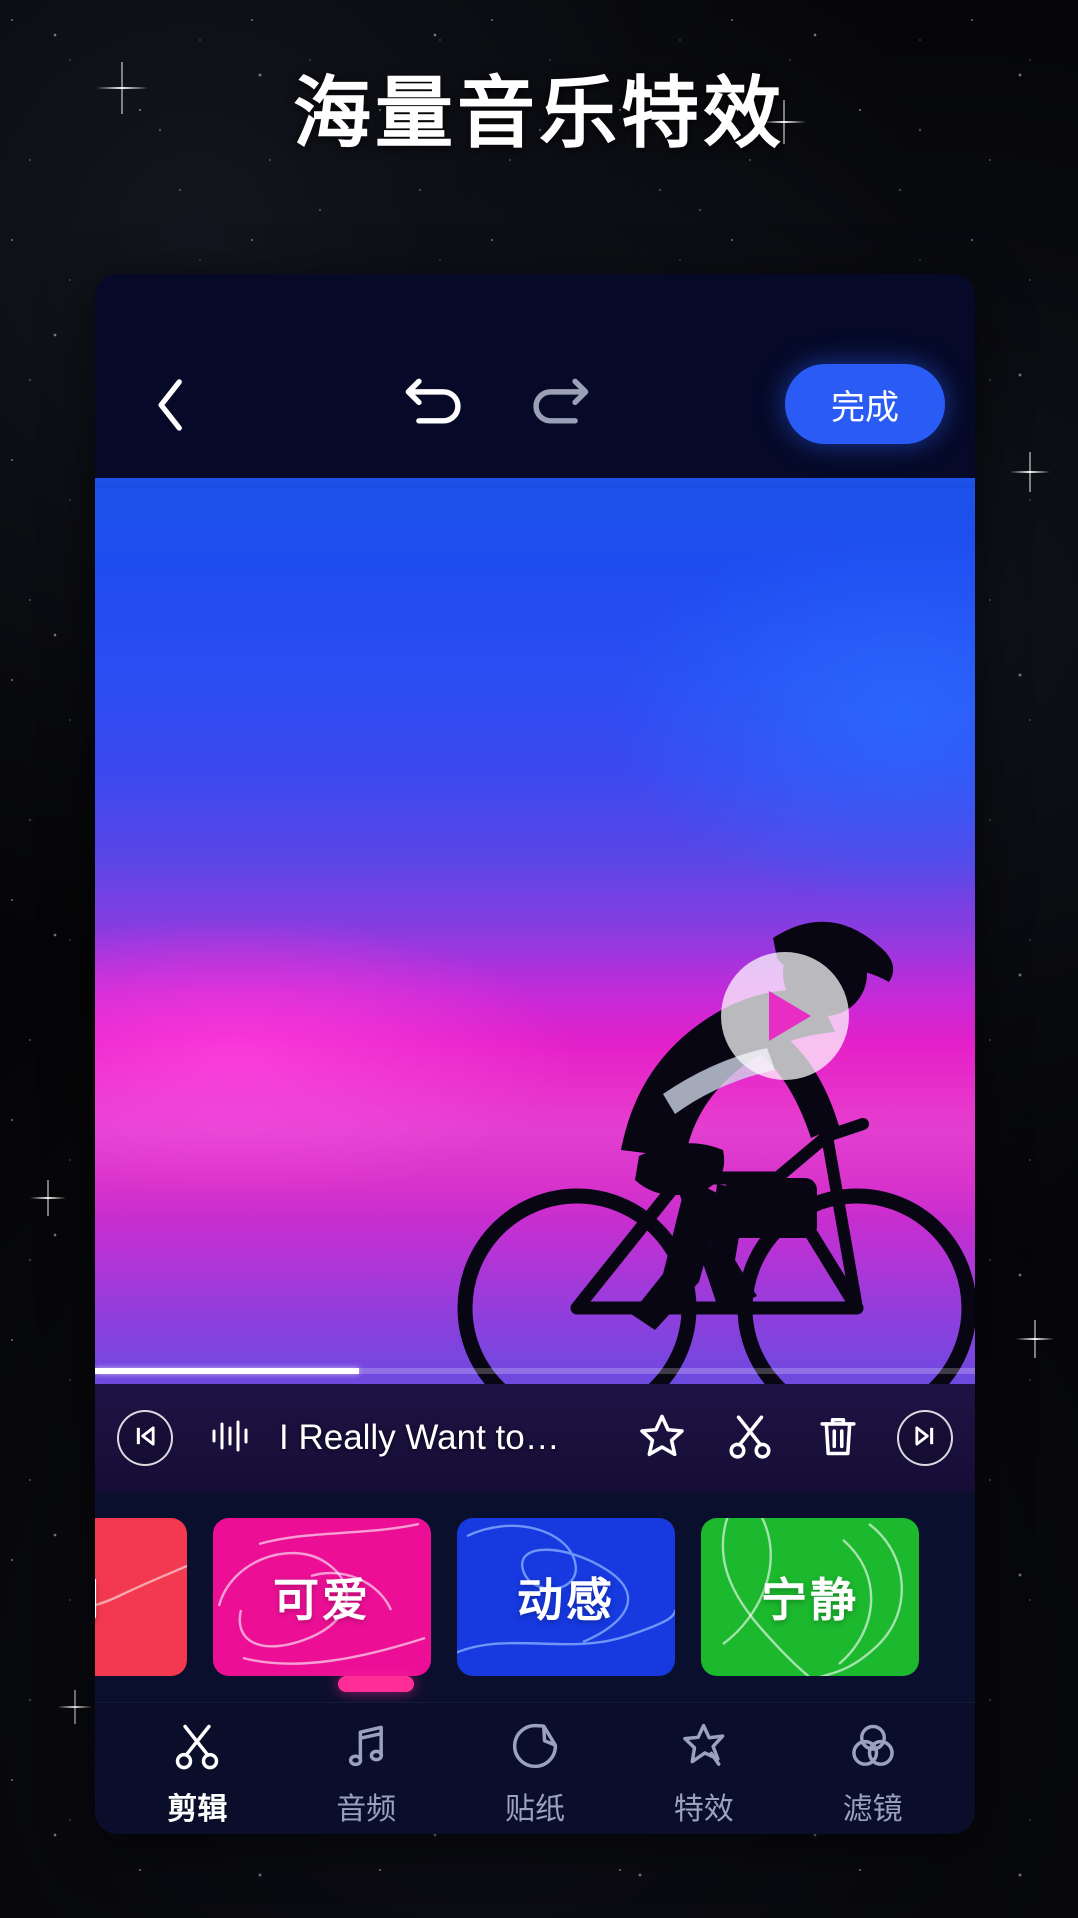 This screenshot has height=1918, width=1078. Describe the element at coordinates (197, 1809) in the screenshot. I see `nav-label: 剪辑` at that location.